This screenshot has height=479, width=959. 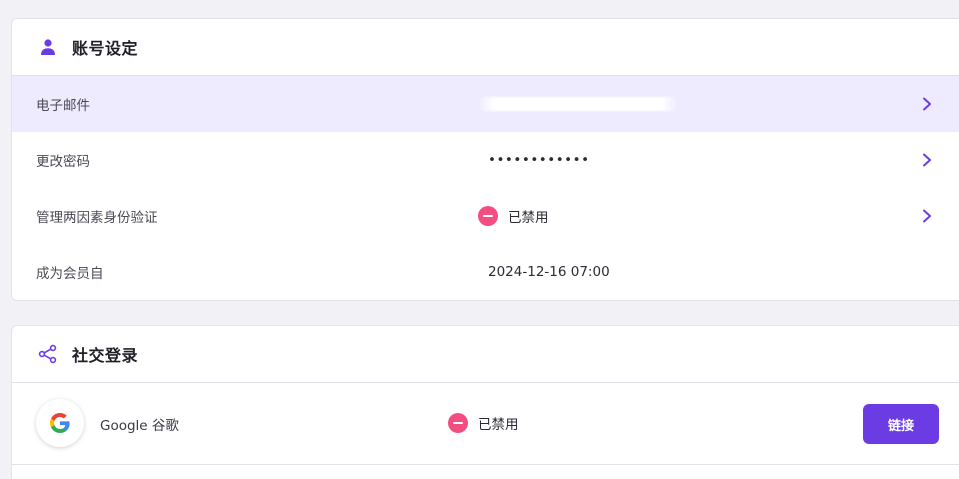 I want to click on member-since-row: 成为会员自 2024-12-16 07:00, so click(x=485, y=272).